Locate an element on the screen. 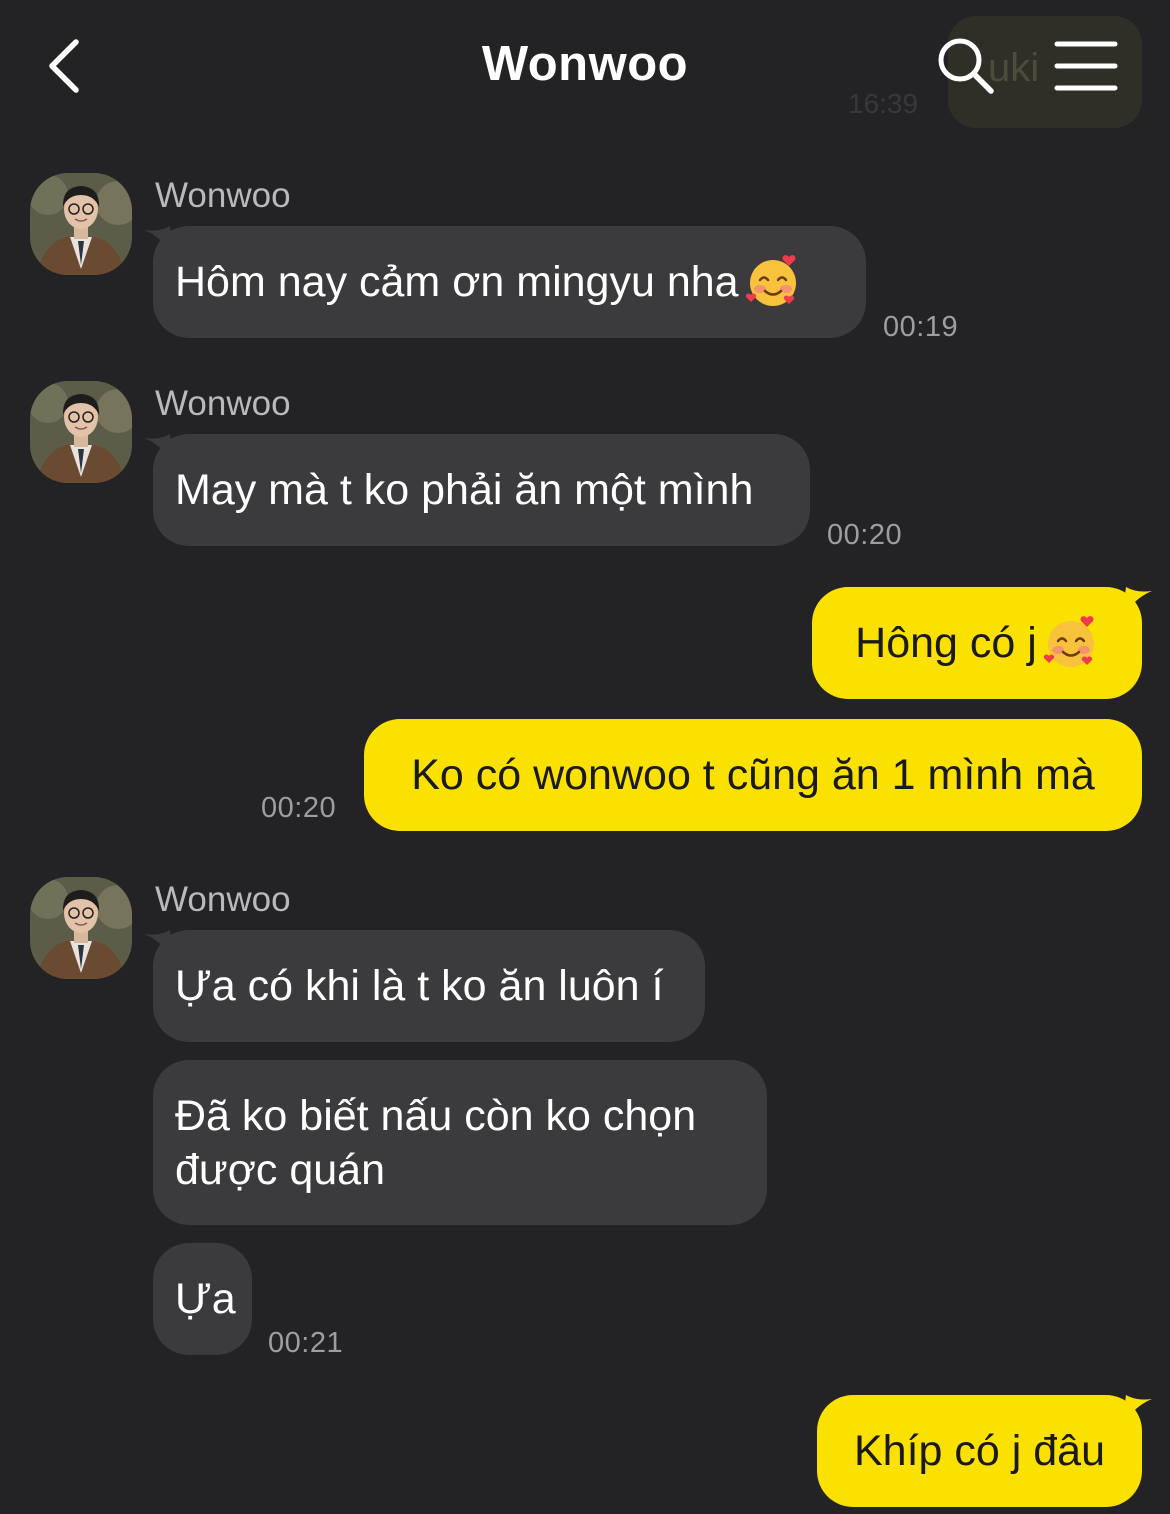 This screenshot has width=1170, height=1514. message-bubble: Ko có wonwoo t cũng ăn 1 mình mà is located at coordinates (753, 775).